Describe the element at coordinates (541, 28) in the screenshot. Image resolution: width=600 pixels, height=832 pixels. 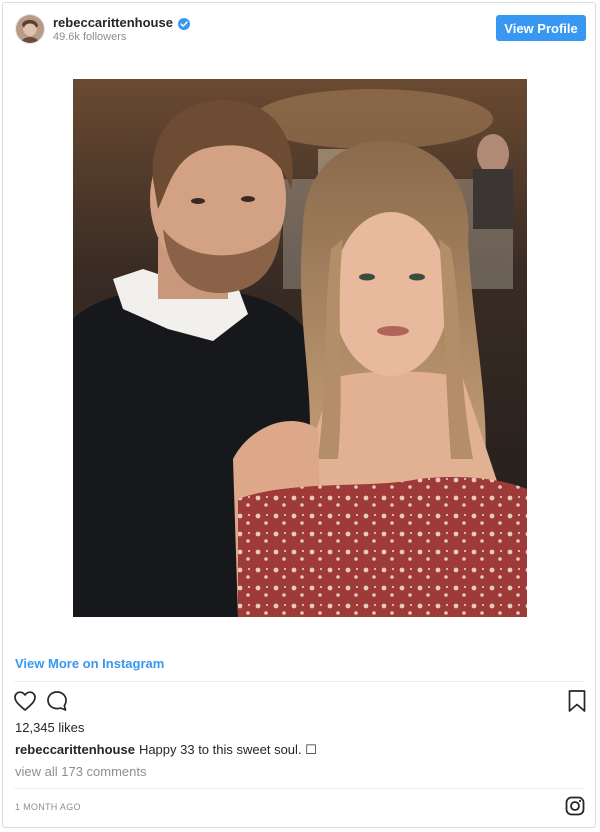
I see `view-profile-button: View Profile` at that location.